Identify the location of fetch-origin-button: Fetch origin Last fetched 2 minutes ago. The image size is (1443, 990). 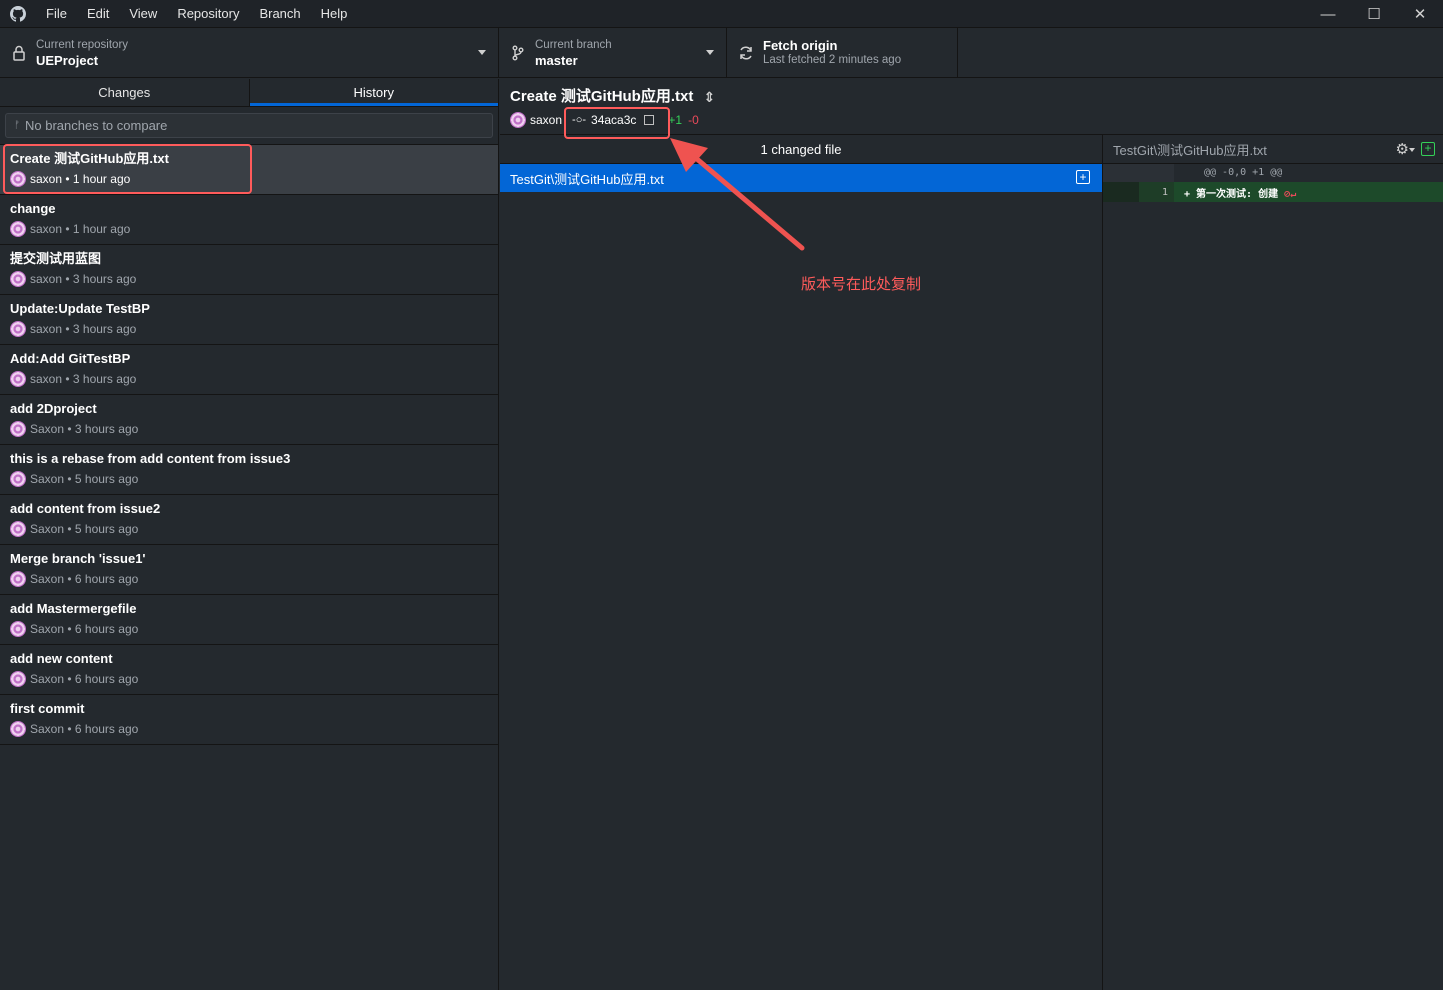
(842, 53).